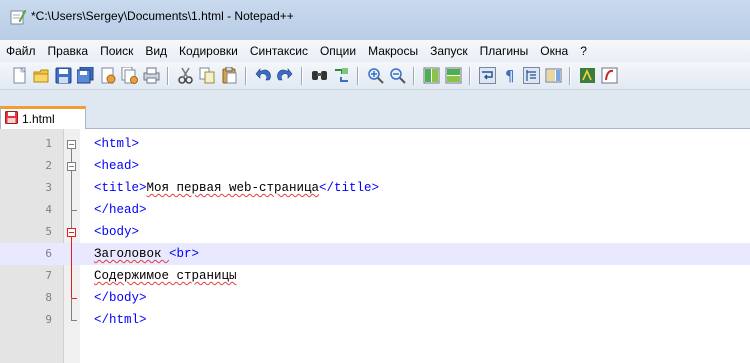 The height and width of the screenshot is (363, 750). What do you see at coordinates (504, 51) in the screenshot?
I see `menu-item-9: Плагины` at bounding box center [504, 51].